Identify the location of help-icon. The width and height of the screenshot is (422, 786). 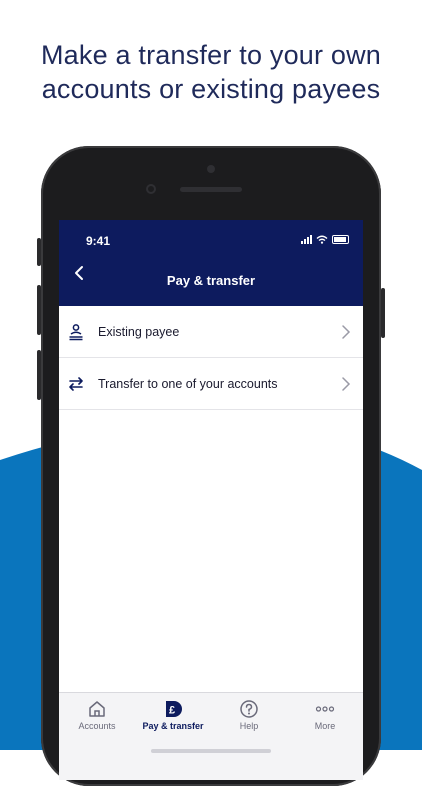
(249, 709).